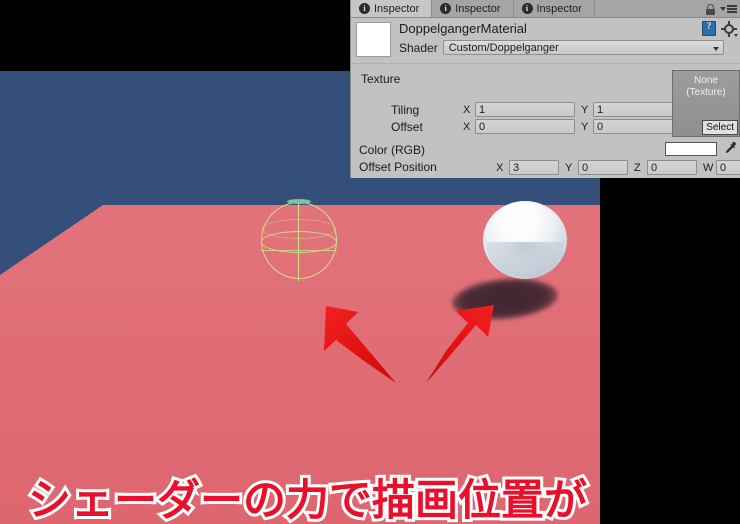  I want to click on tab-inspector-1: i Inspector, so click(392, 8).